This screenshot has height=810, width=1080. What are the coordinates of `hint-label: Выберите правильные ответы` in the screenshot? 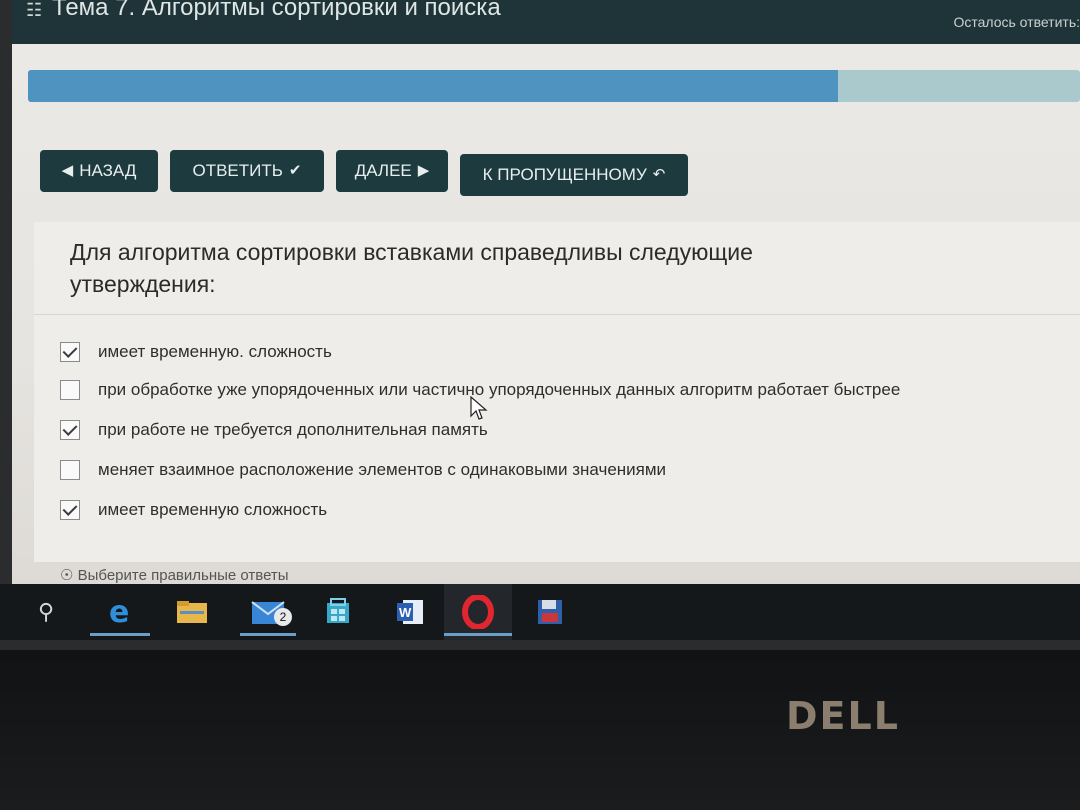 It's located at (183, 575).